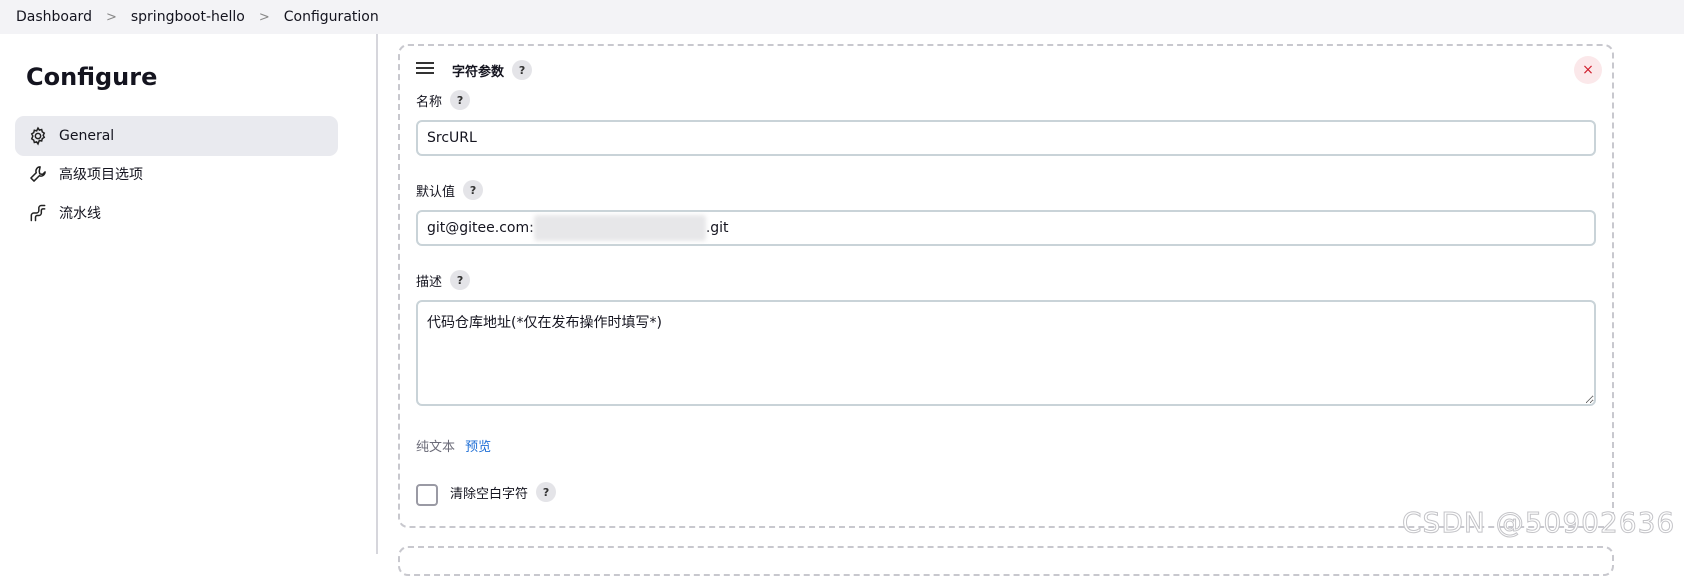  Describe the element at coordinates (38, 136) in the screenshot. I see `gear-icon` at that location.